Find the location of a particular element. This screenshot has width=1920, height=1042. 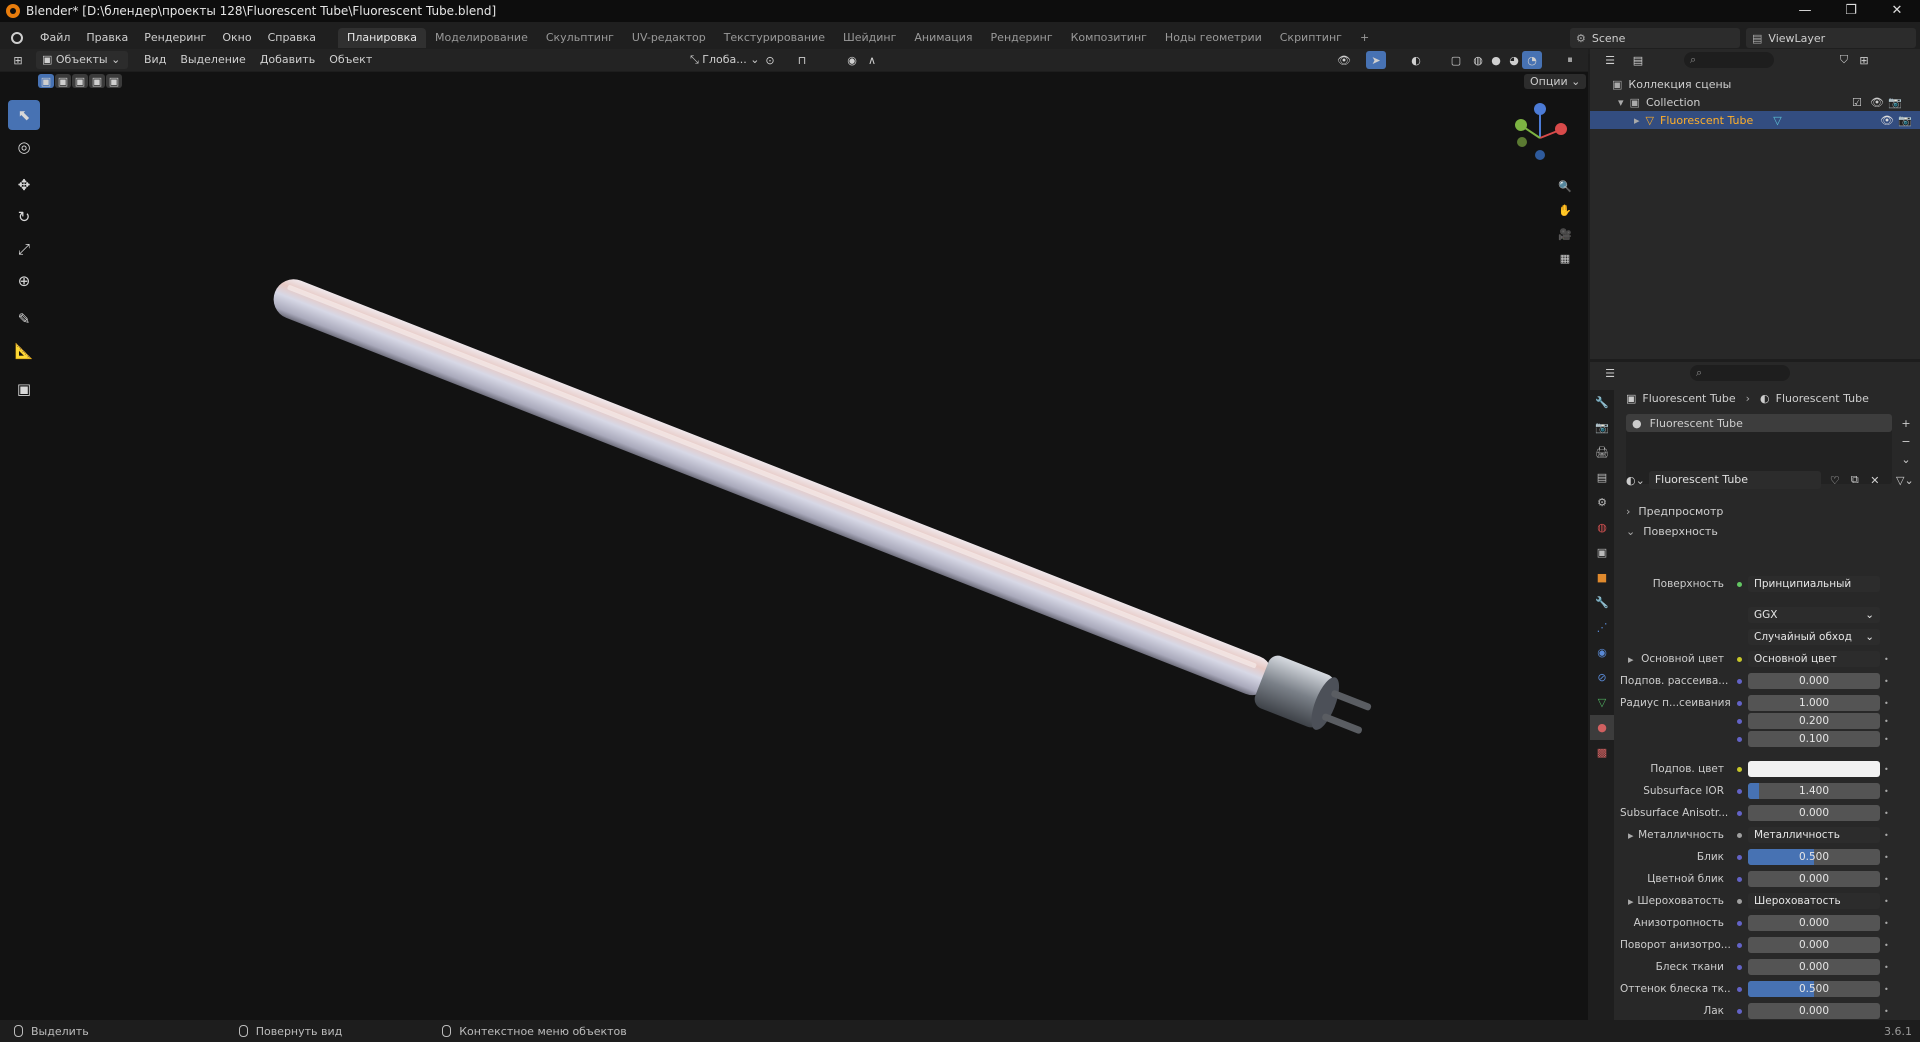

tab-sculpting: Скульптинг is located at coordinates (580, 38).